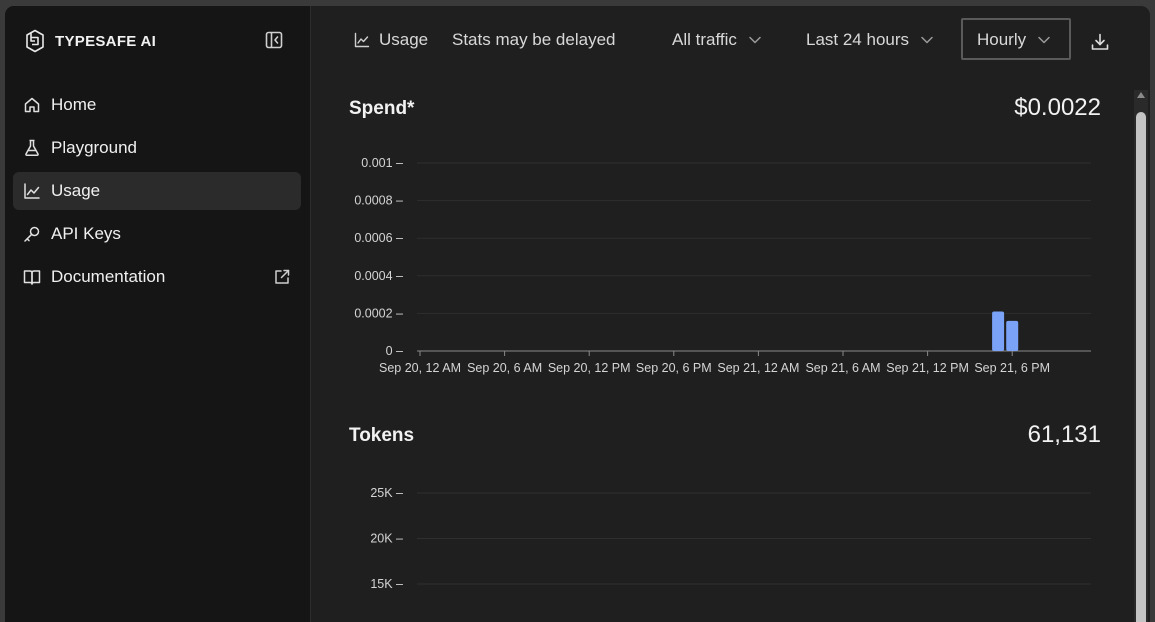 The width and height of the screenshot is (1155, 622). Describe the element at coordinates (386, 493) in the screenshot. I see `y-tick-label: 25K –` at that location.